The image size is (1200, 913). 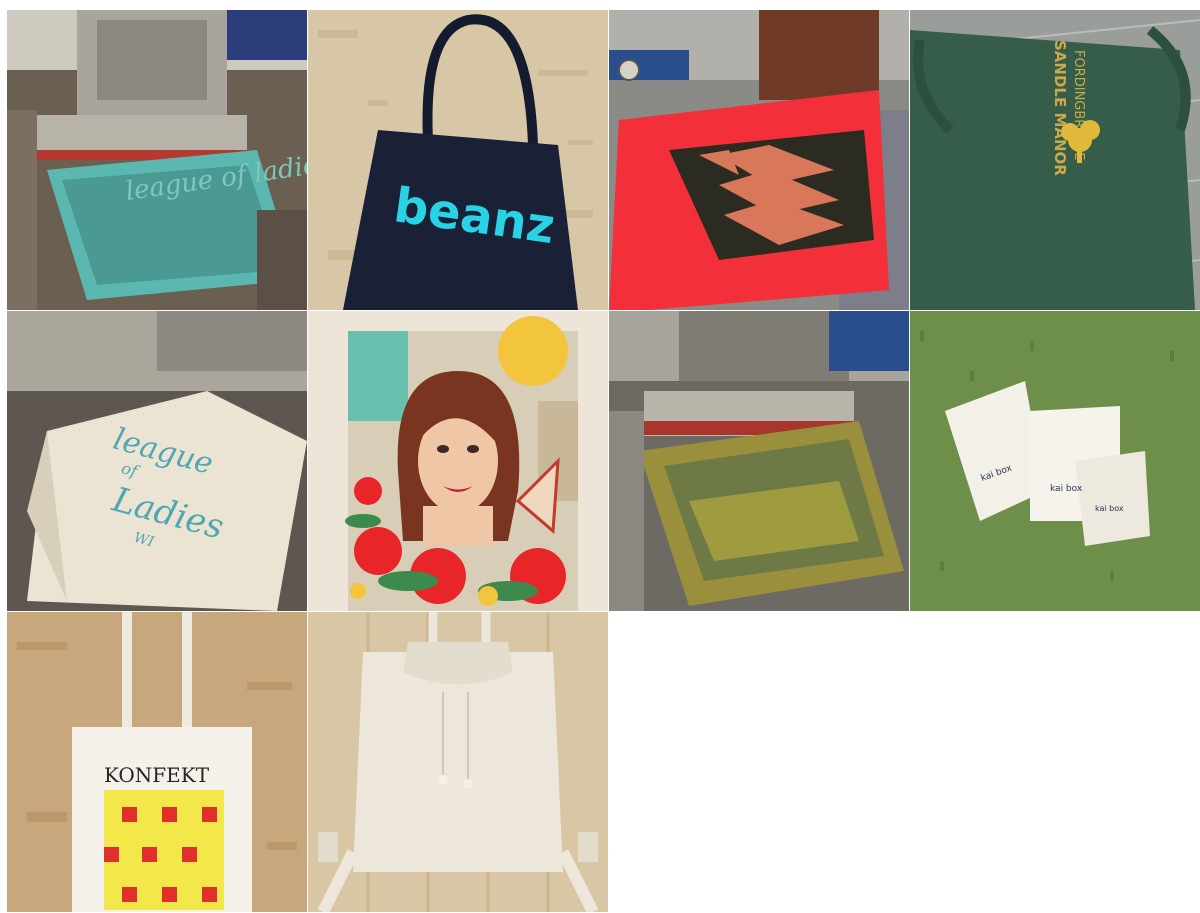 I want to click on photo-tile-backpack, so click(x=458, y=762).